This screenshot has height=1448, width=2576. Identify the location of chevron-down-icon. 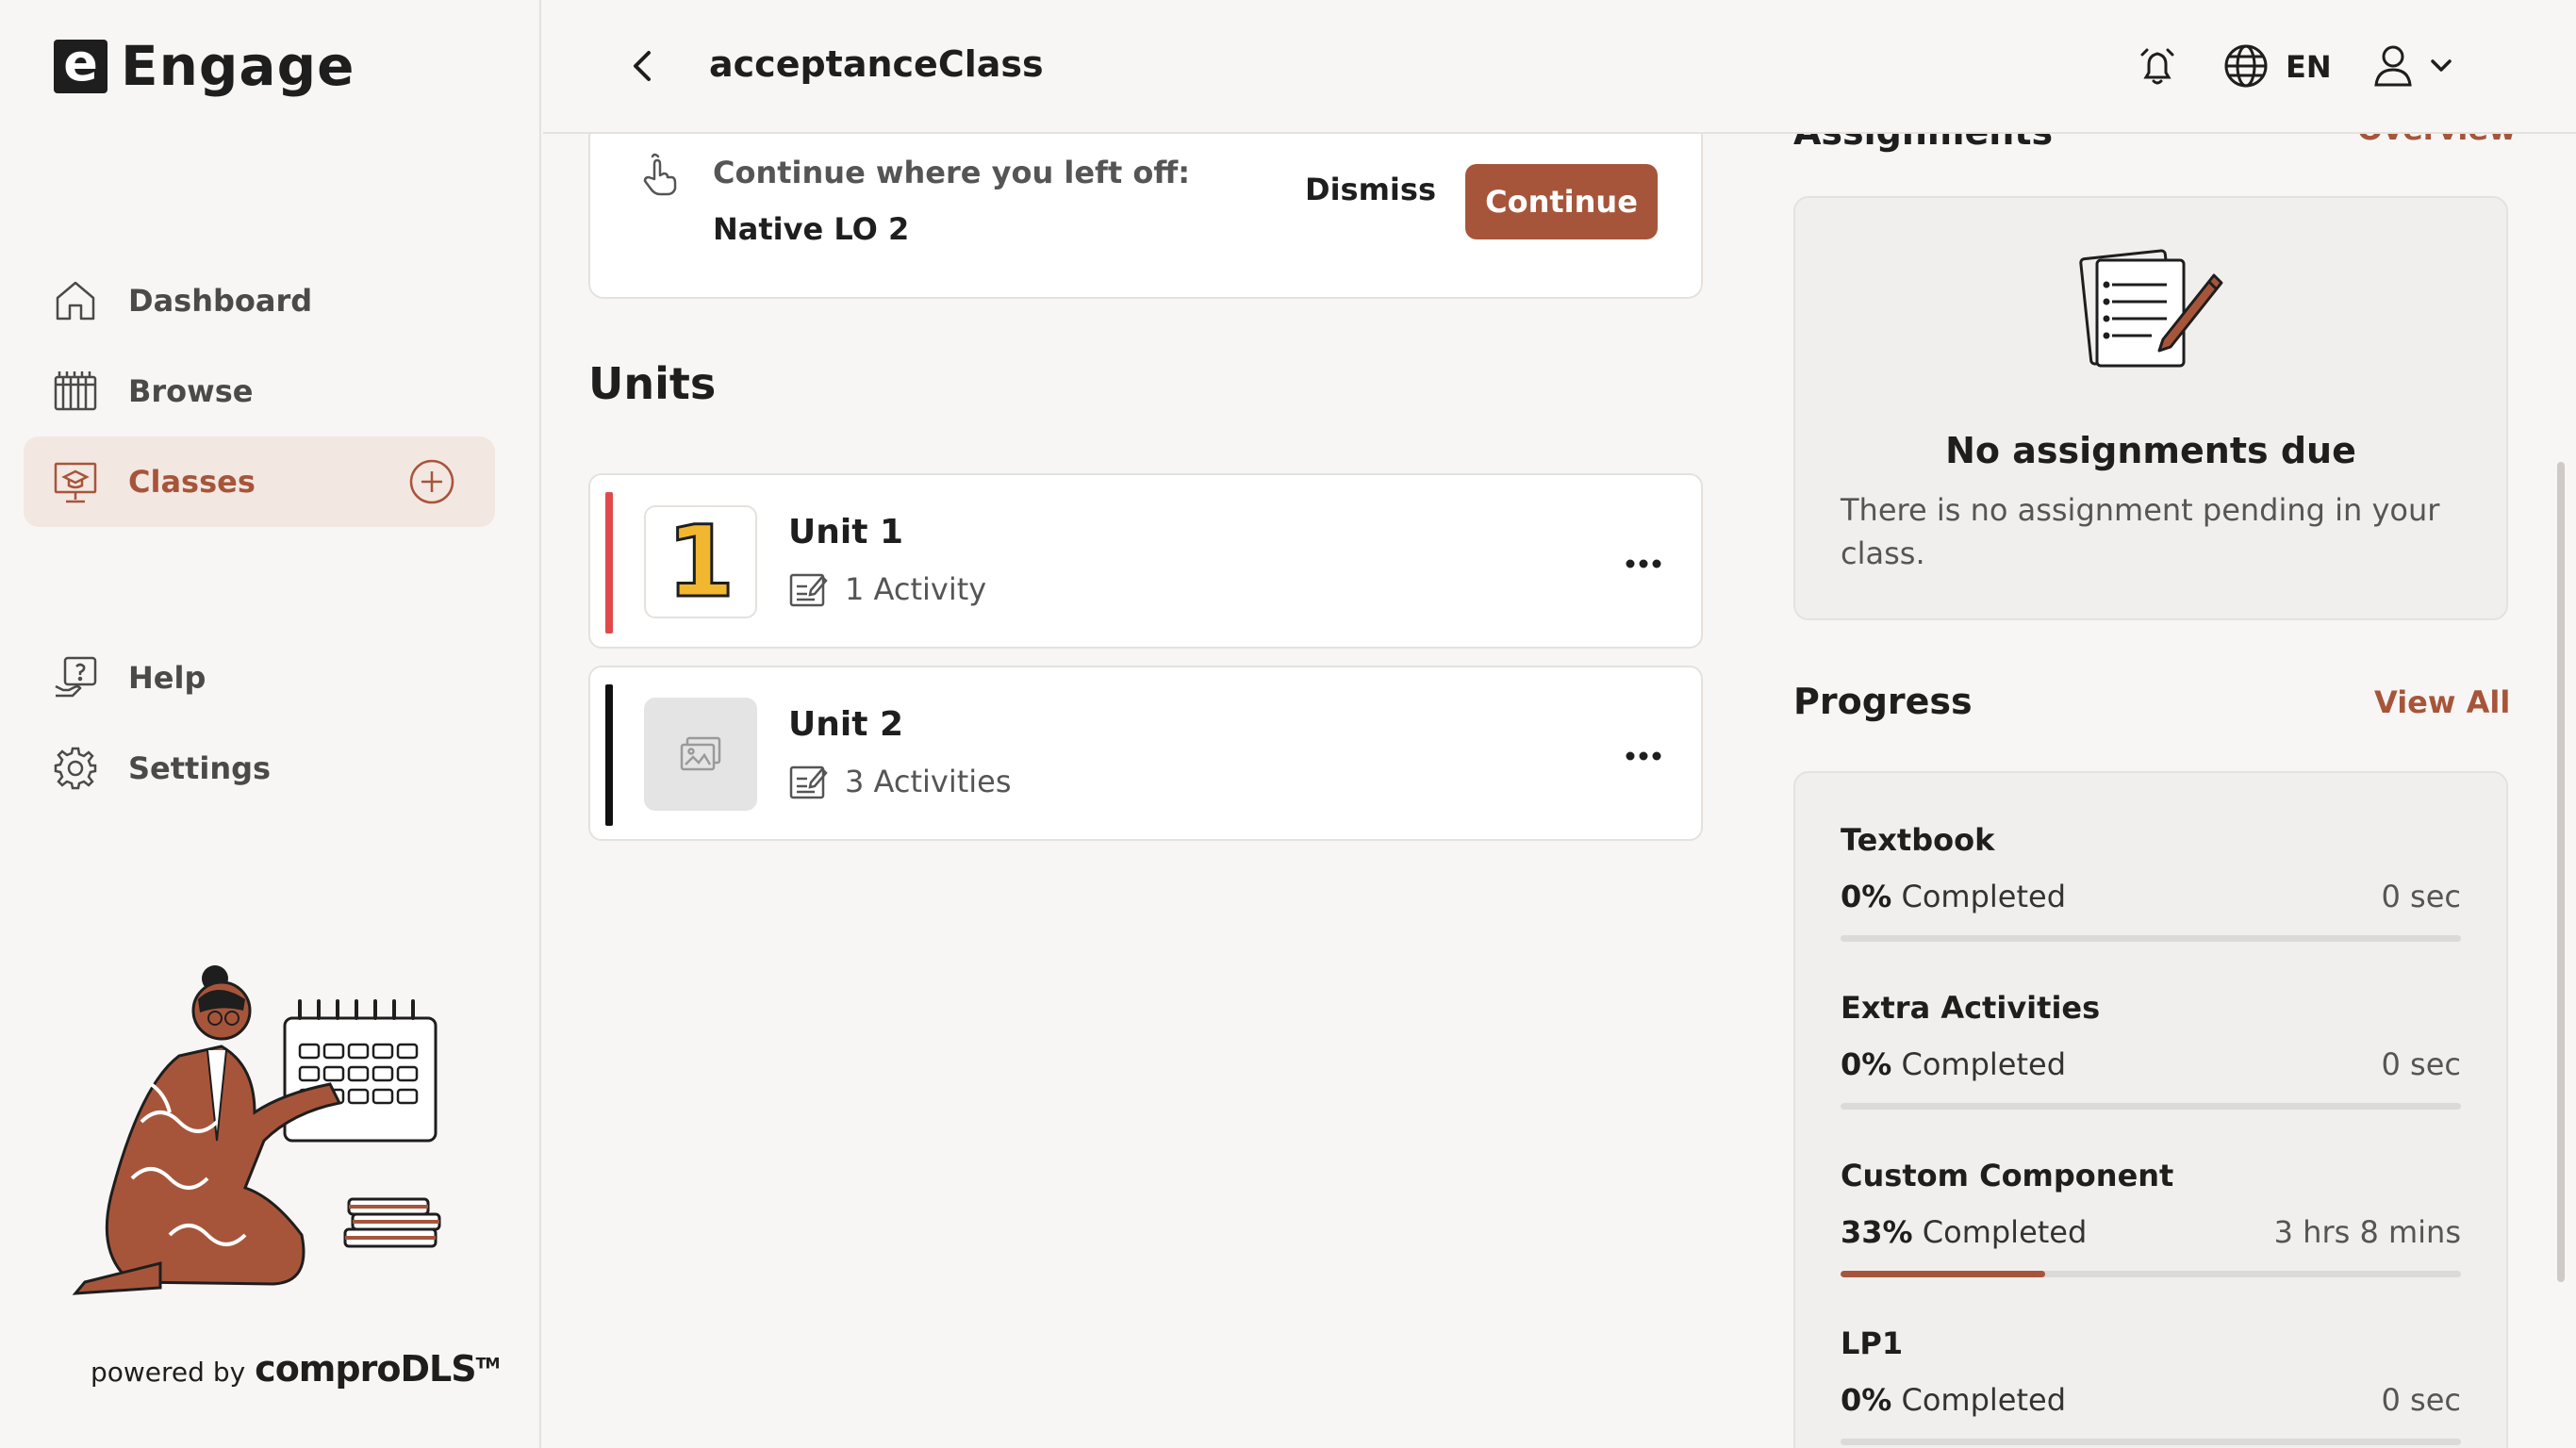
(2441, 65).